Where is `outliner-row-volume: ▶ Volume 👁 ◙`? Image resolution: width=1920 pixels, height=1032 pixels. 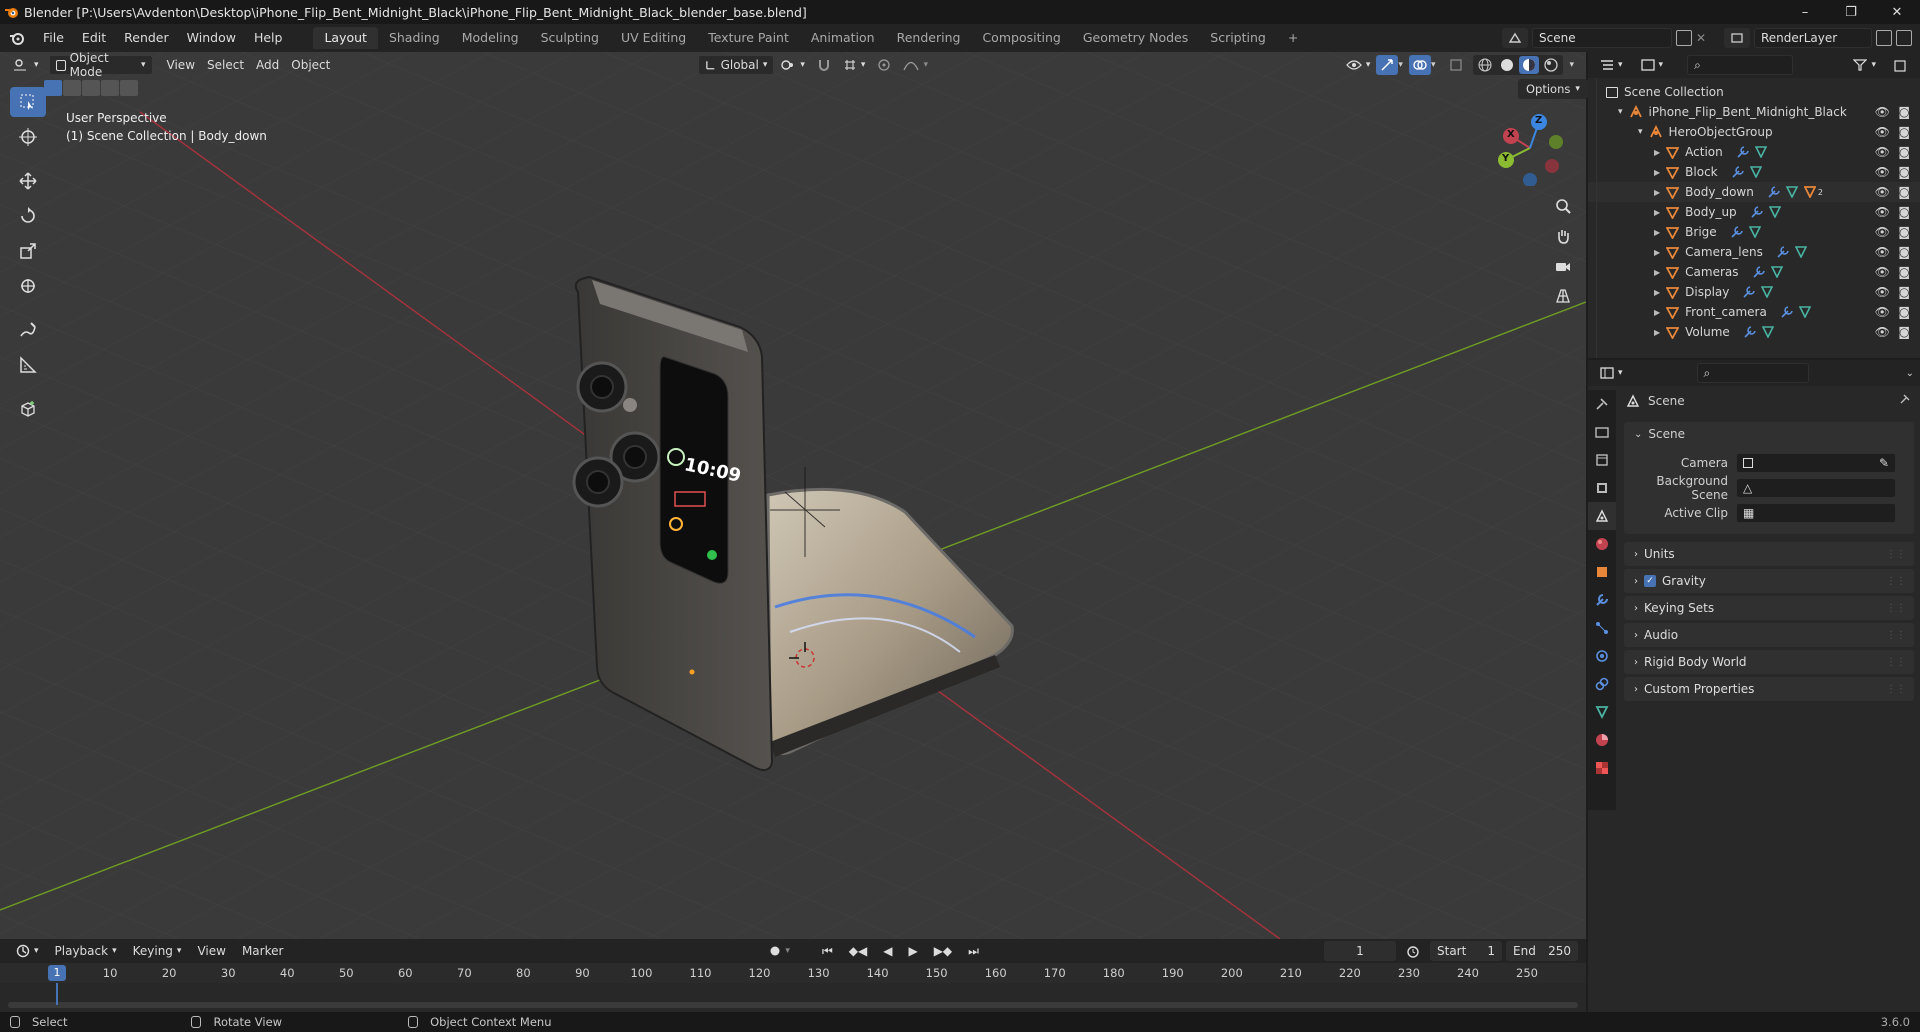
outliner-row-volume: ▶ Volume 👁 ◙ is located at coordinates (1754, 332).